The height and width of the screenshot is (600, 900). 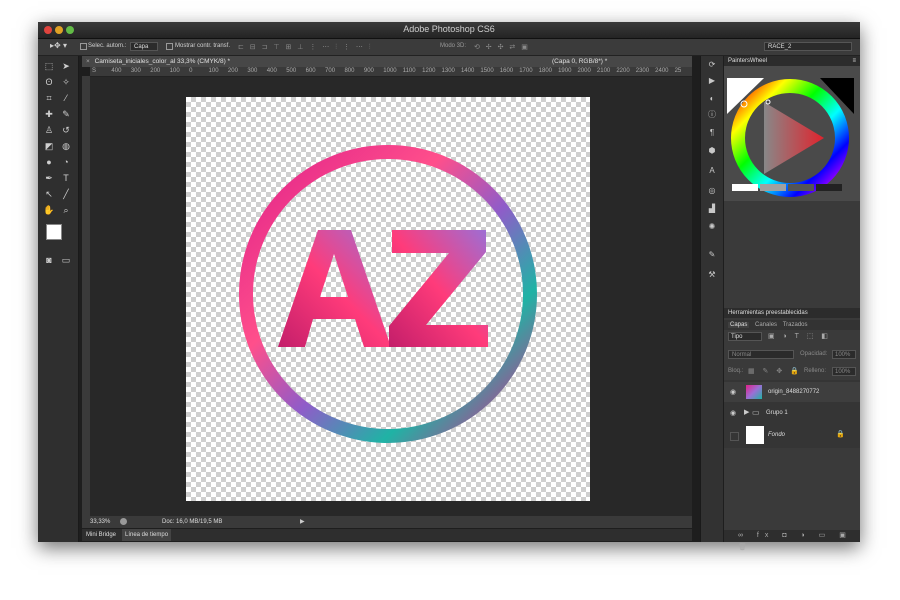 I want to click on ruler-tick-label: 200, so click(x=155, y=71).